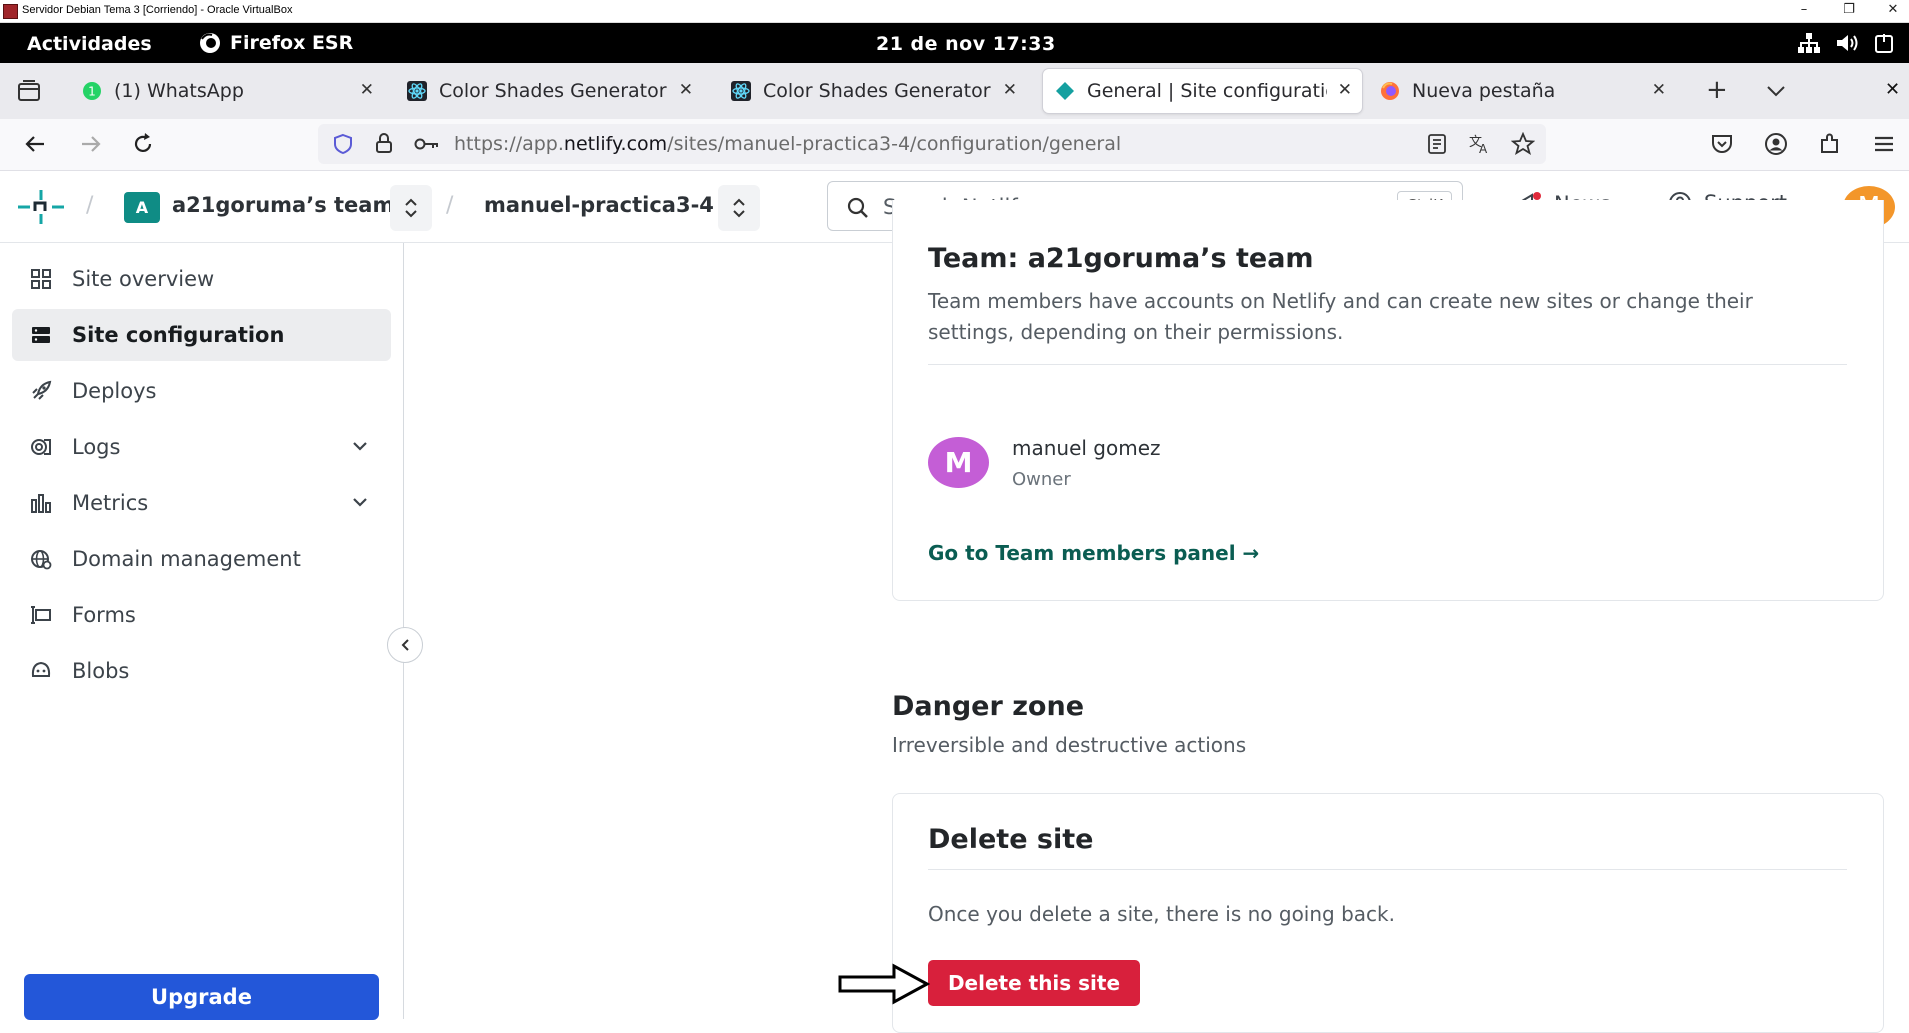 The height and width of the screenshot is (1033, 1909). What do you see at coordinates (1776, 91) in the screenshot?
I see `list-tabs-icon` at bounding box center [1776, 91].